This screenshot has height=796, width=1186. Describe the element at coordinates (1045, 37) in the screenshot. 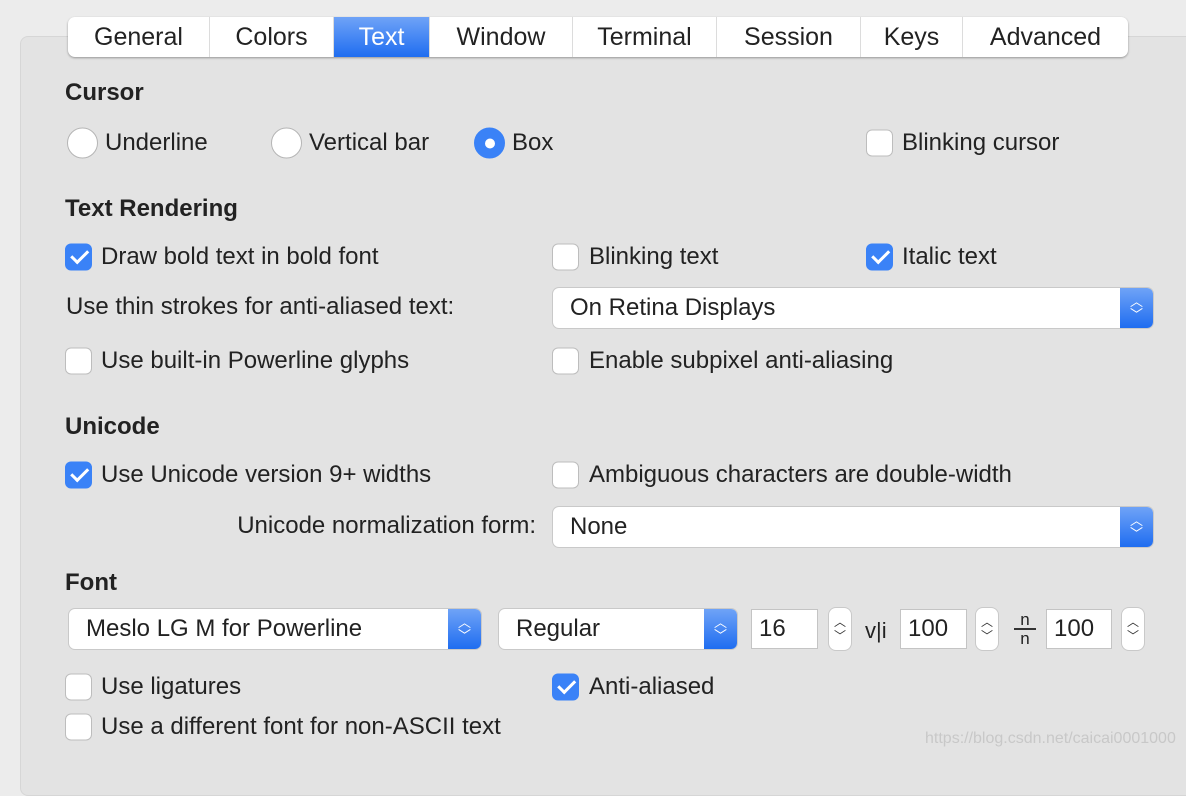

I see `tab-advanced: Advanced` at that location.